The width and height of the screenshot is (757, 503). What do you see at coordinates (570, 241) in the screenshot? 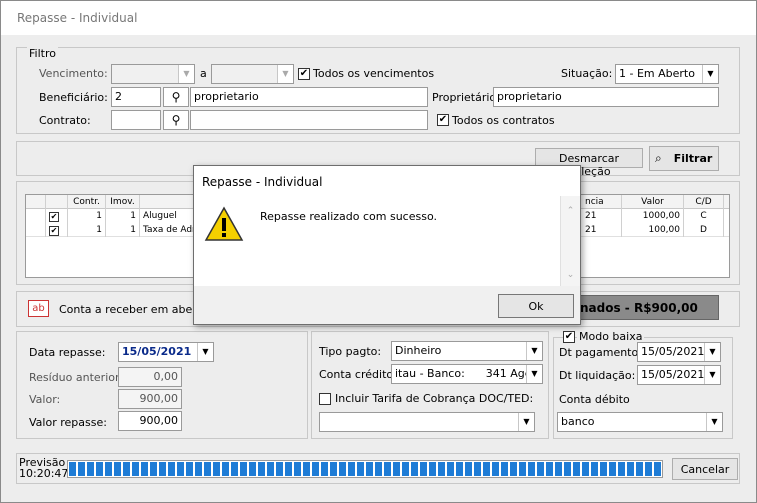
I see `dialog-scrollbar: ⌃ ⌄` at bounding box center [570, 241].